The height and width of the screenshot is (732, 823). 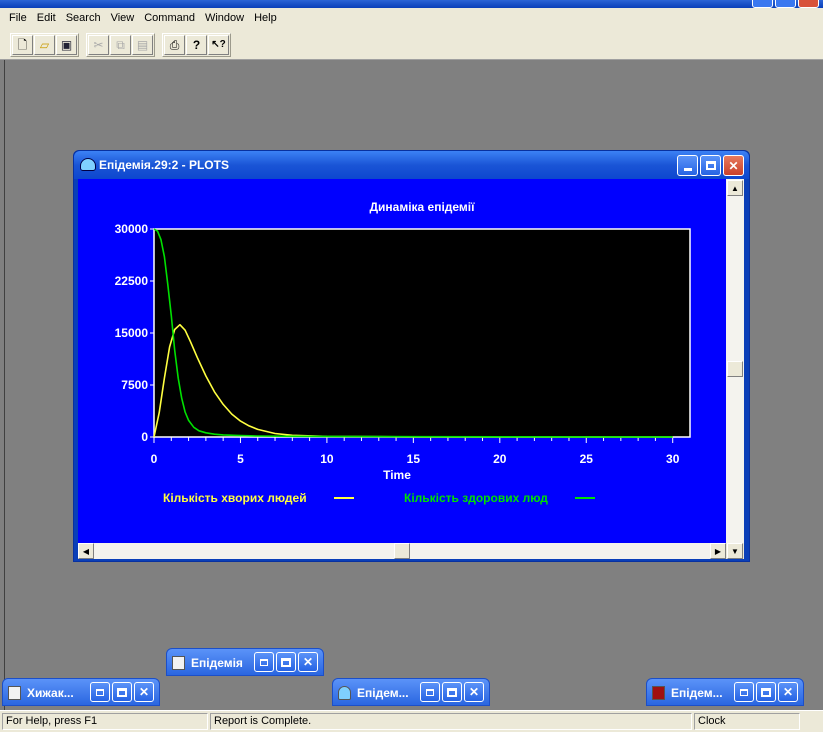 I want to click on left-arrow-icon: ◀, so click(x=86, y=551).